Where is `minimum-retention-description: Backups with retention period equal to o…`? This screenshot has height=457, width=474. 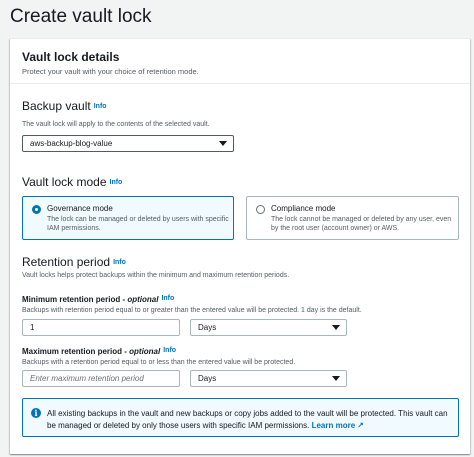 minimum-retention-description: Backups with retention period equal to o… is located at coordinates (192, 310).